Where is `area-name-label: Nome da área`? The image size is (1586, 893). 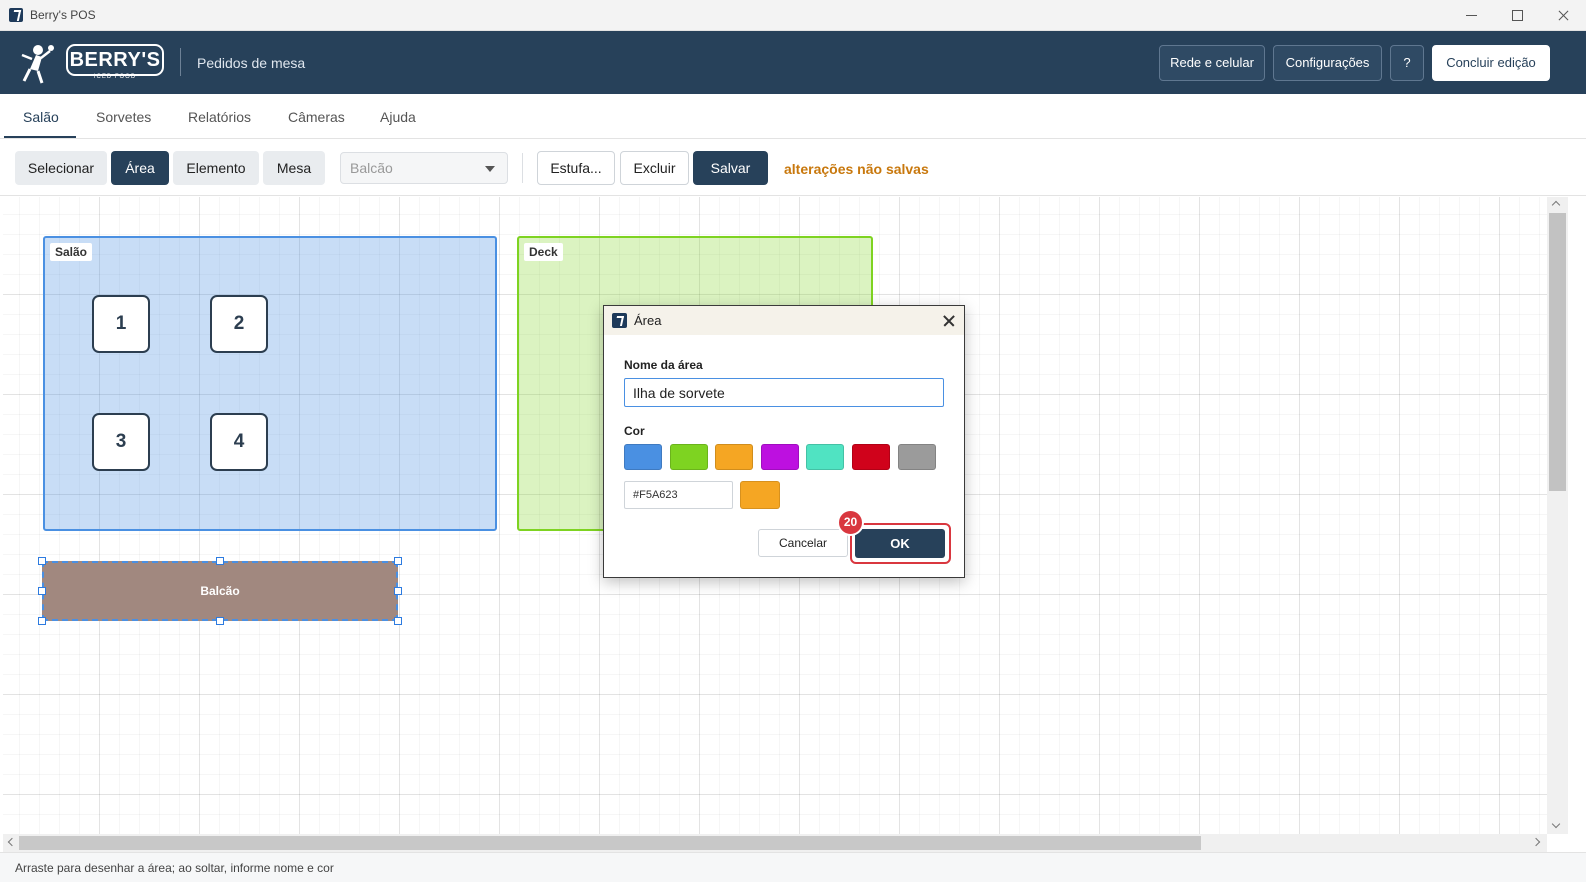
area-name-label: Nome da área is located at coordinates (663, 365).